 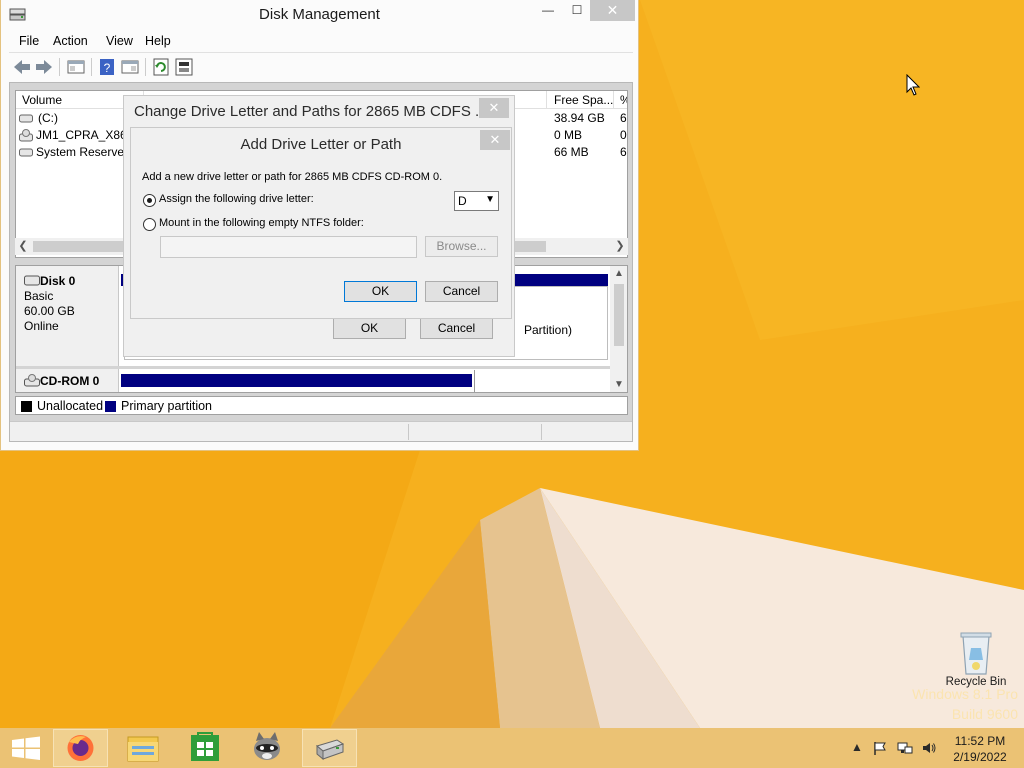 I want to click on disk-size: 60.00 GB, so click(x=49, y=311).